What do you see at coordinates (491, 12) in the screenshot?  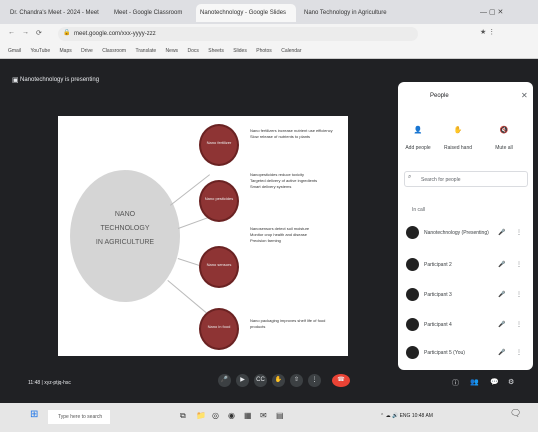 I see `window-controls: — ▢ ✕` at bounding box center [491, 12].